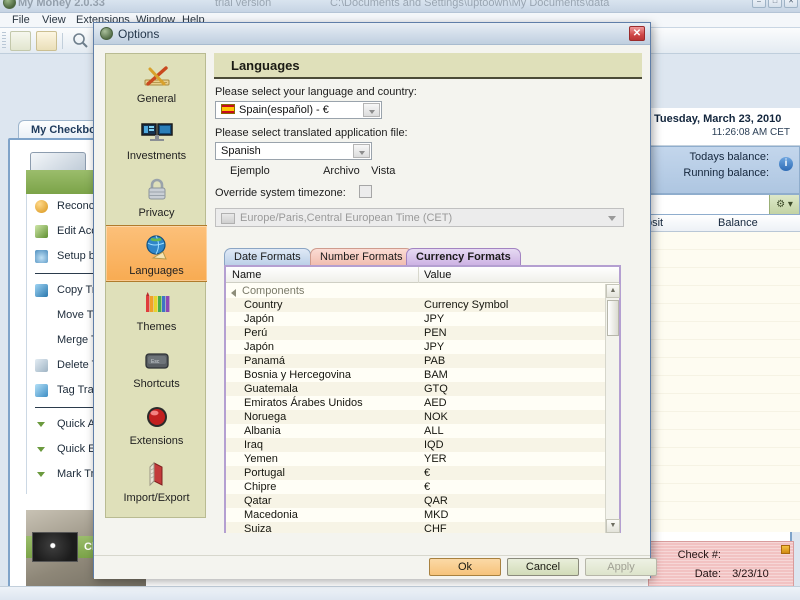  What do you see at coordinates (46, 41) in the screenshot?
I see `chart-icon` at bounding box center [46, 41].